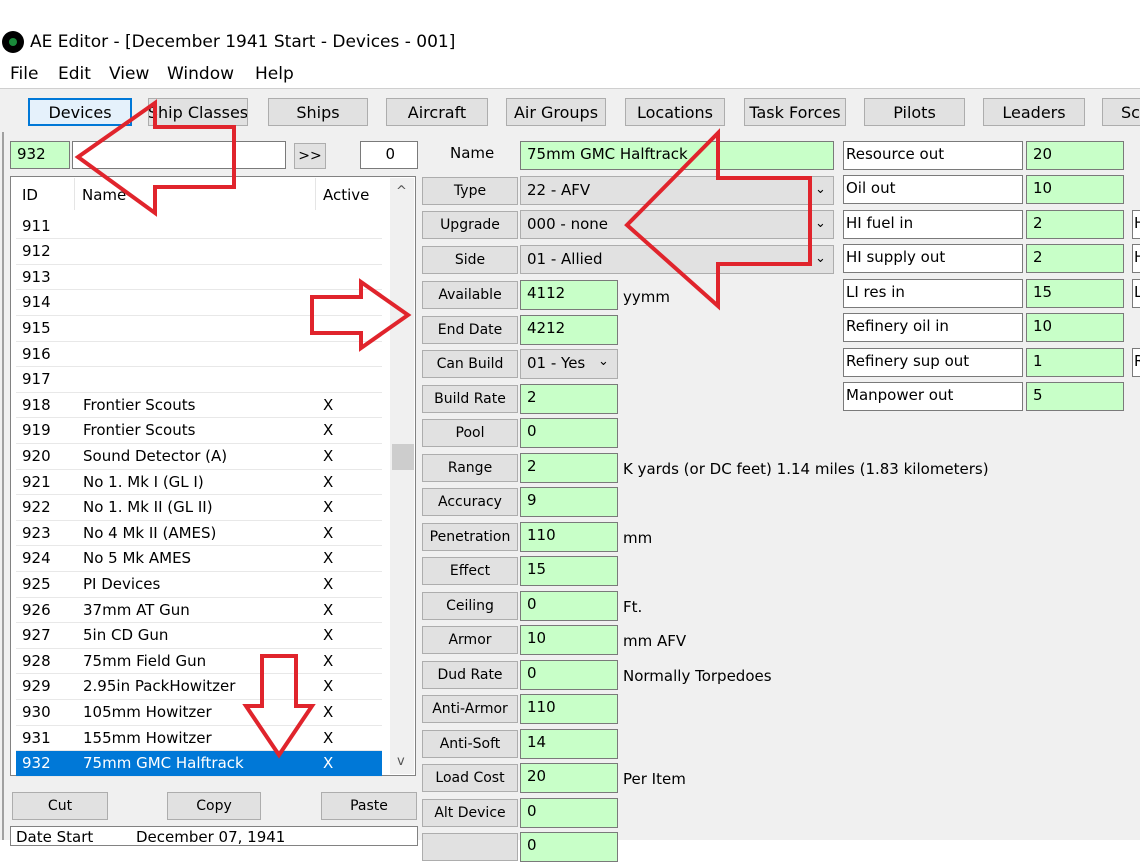  Describe the element at coordinates (1075, 293) in the screenshot. I see `resource-value: 15` at that location.